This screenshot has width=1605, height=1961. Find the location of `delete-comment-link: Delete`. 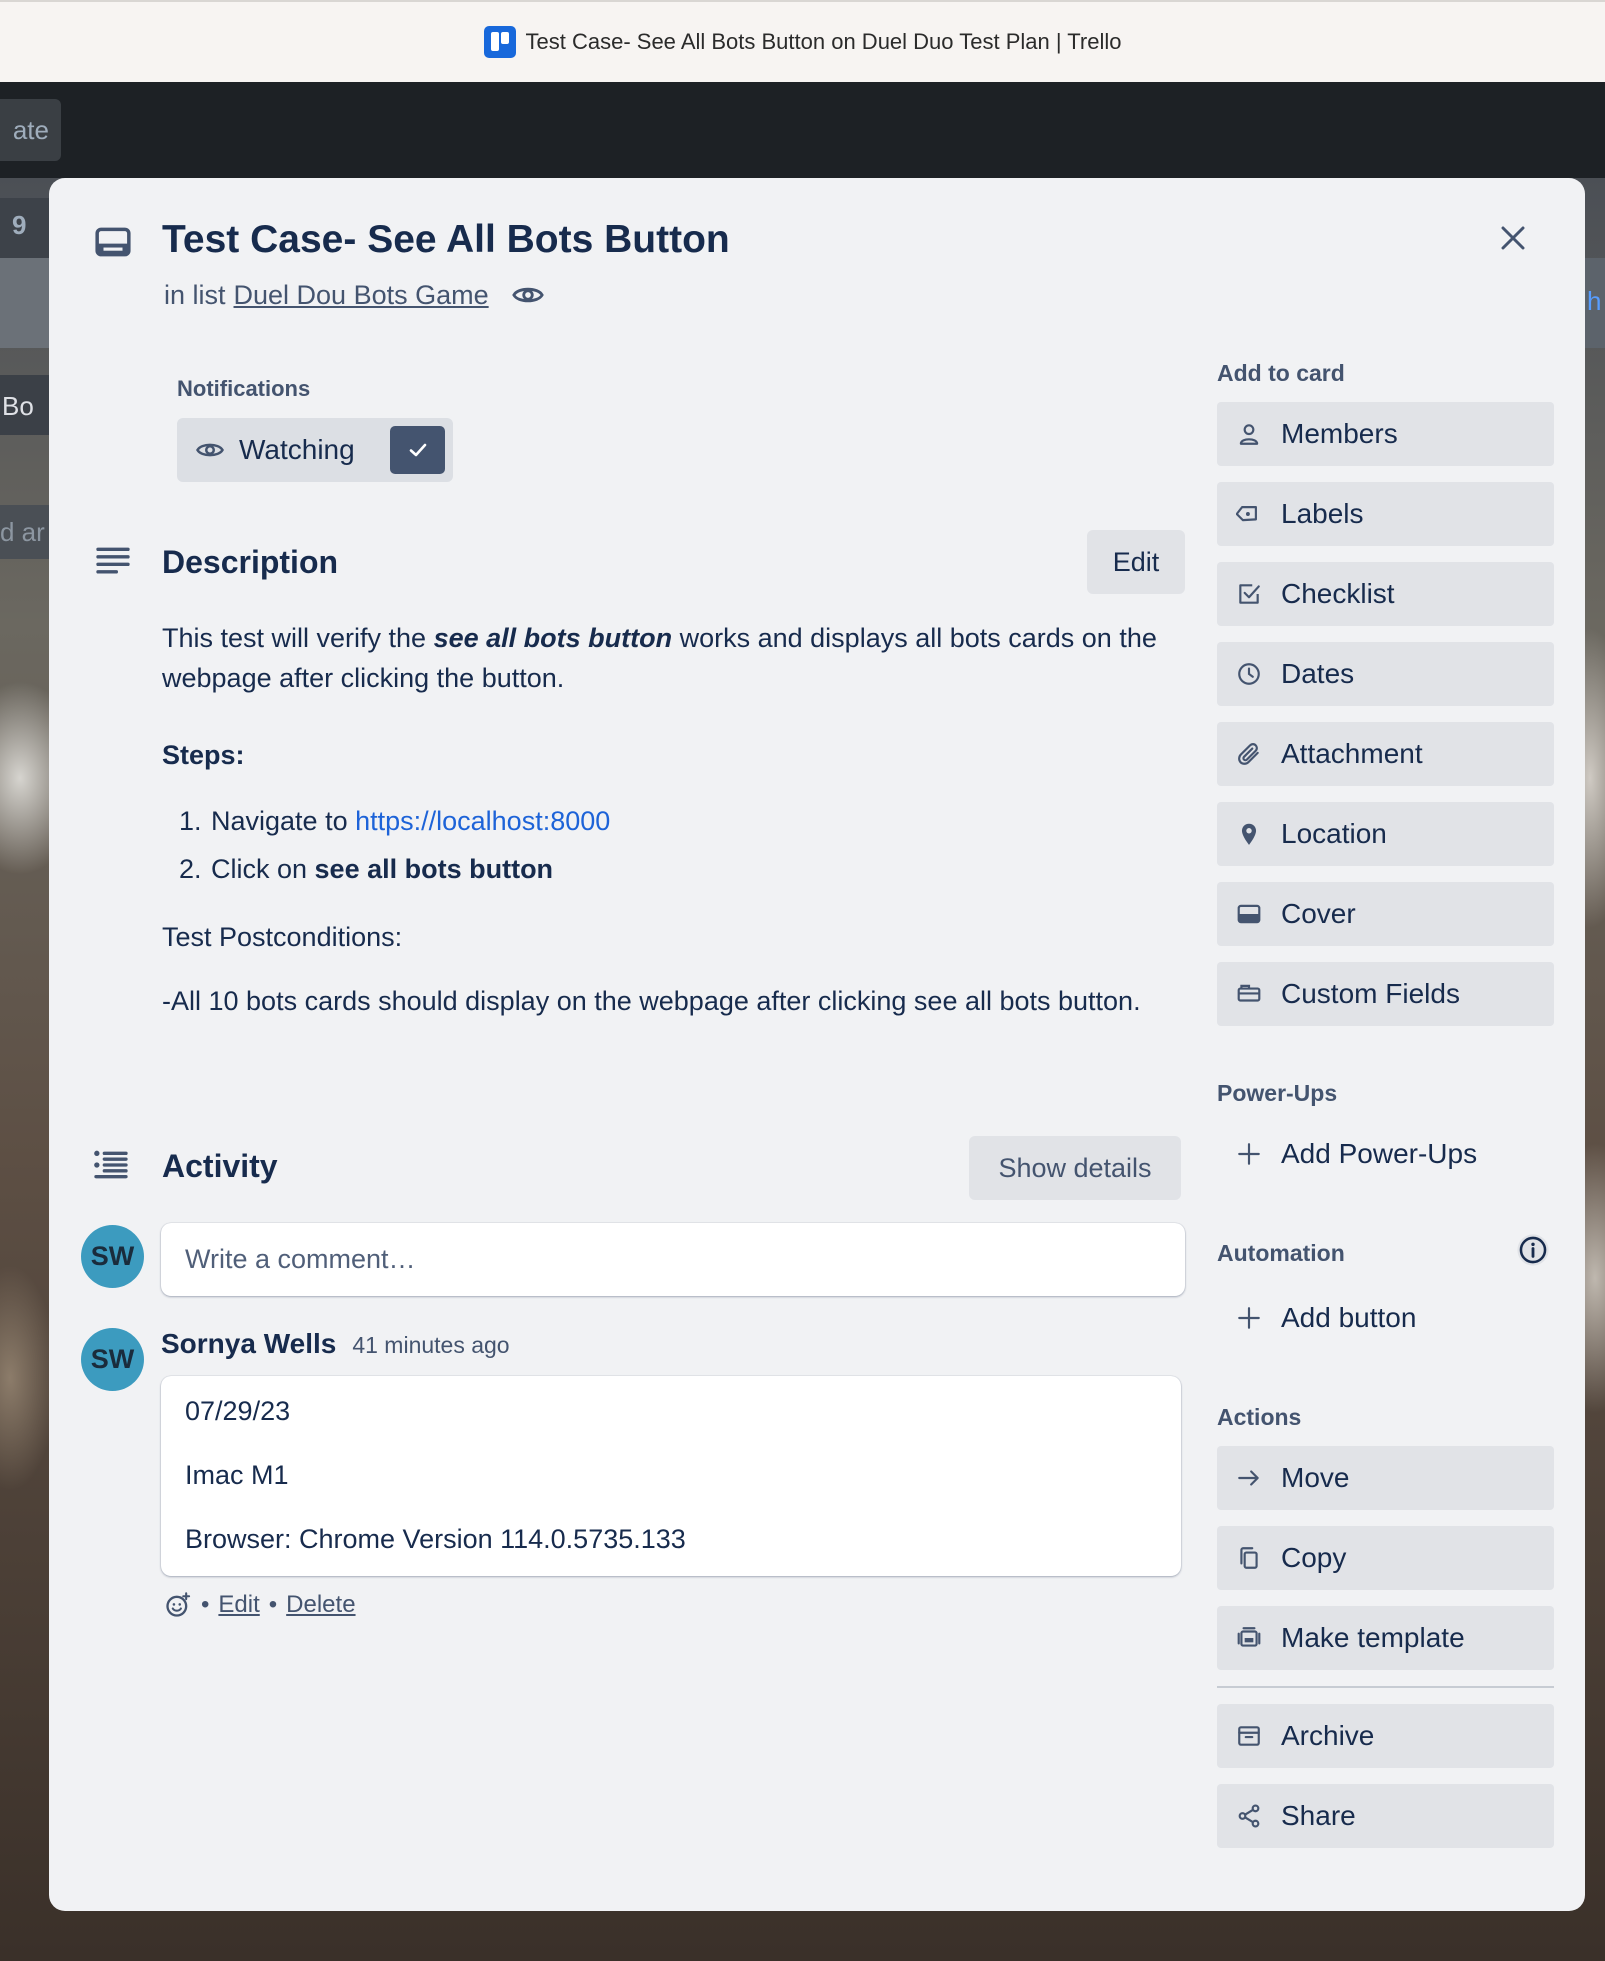

delete-comment-link: Delete is located at coordinates (320, 1605).